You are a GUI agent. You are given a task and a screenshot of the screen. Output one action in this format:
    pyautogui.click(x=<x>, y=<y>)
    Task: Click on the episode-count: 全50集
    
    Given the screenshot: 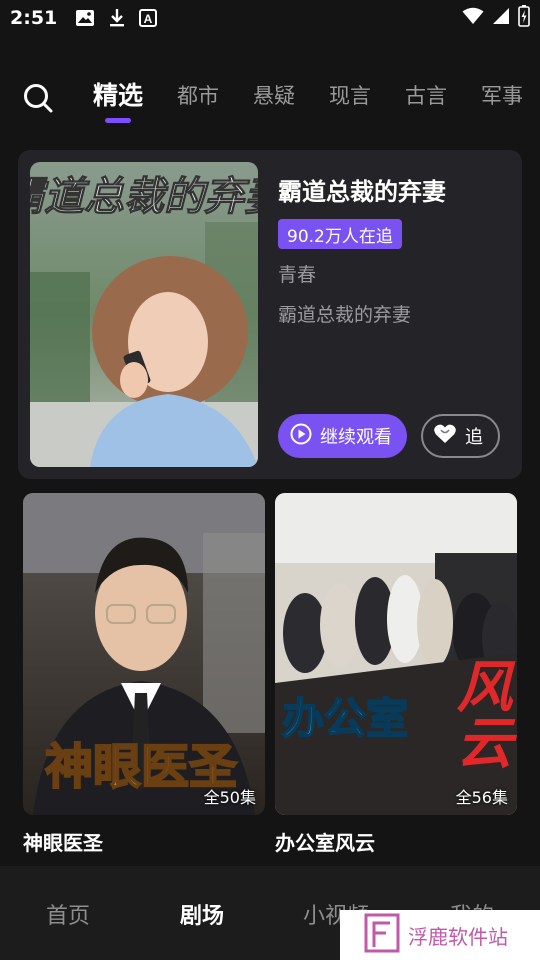 What is the action you would take?
    pyautogui.click(x=229, y=797)
    